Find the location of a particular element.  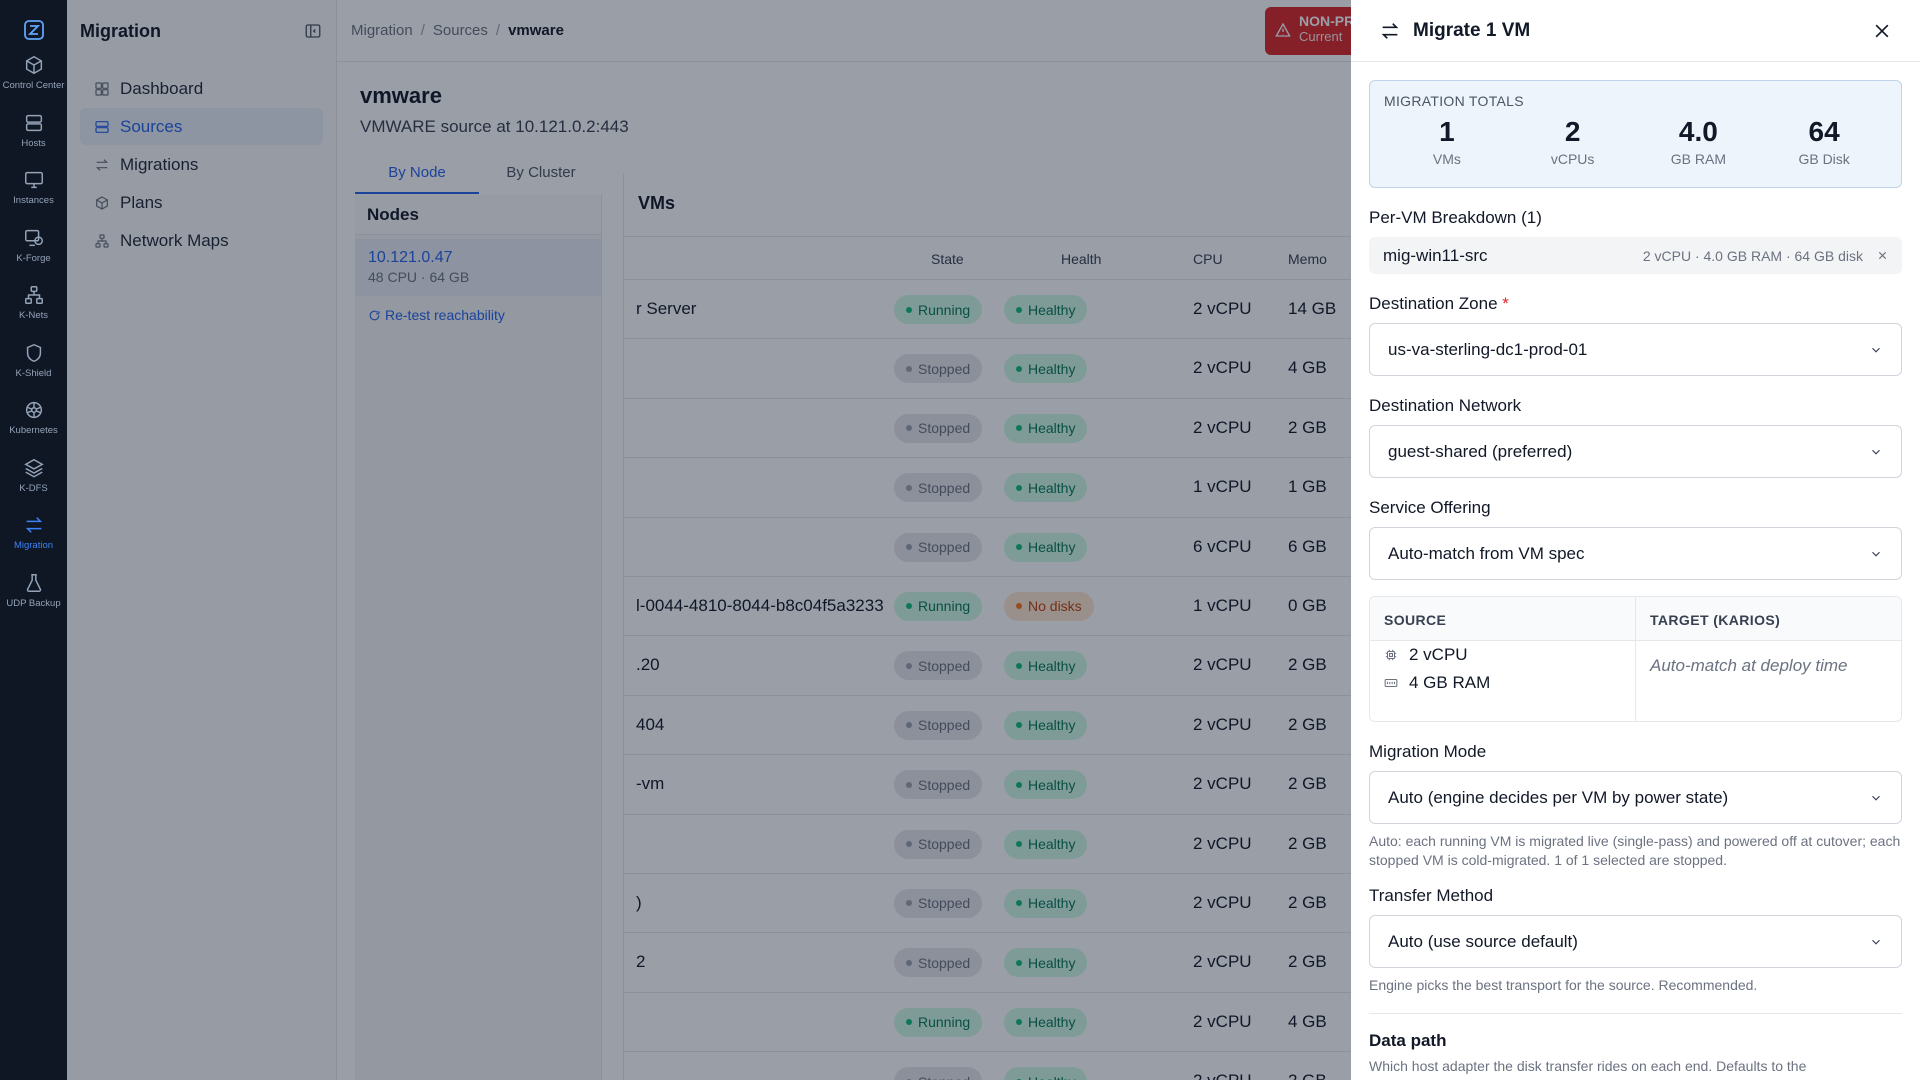

source-cpu-value: 2 vCPU is located at coordinates (1438, 654).